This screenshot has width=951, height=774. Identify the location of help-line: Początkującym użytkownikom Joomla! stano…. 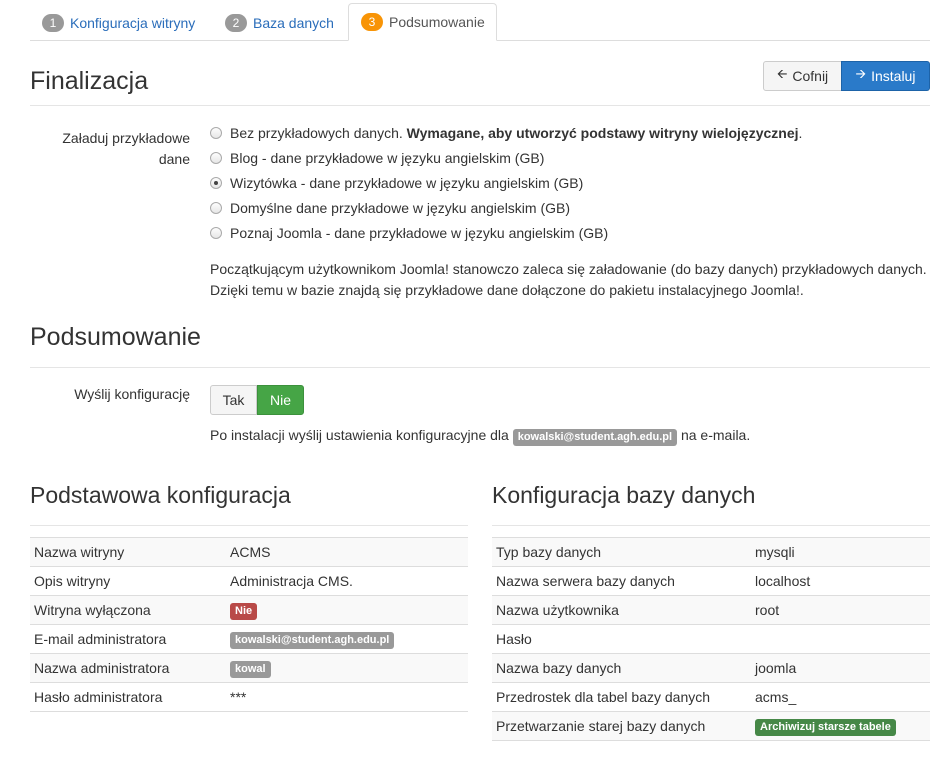
(568, 269).